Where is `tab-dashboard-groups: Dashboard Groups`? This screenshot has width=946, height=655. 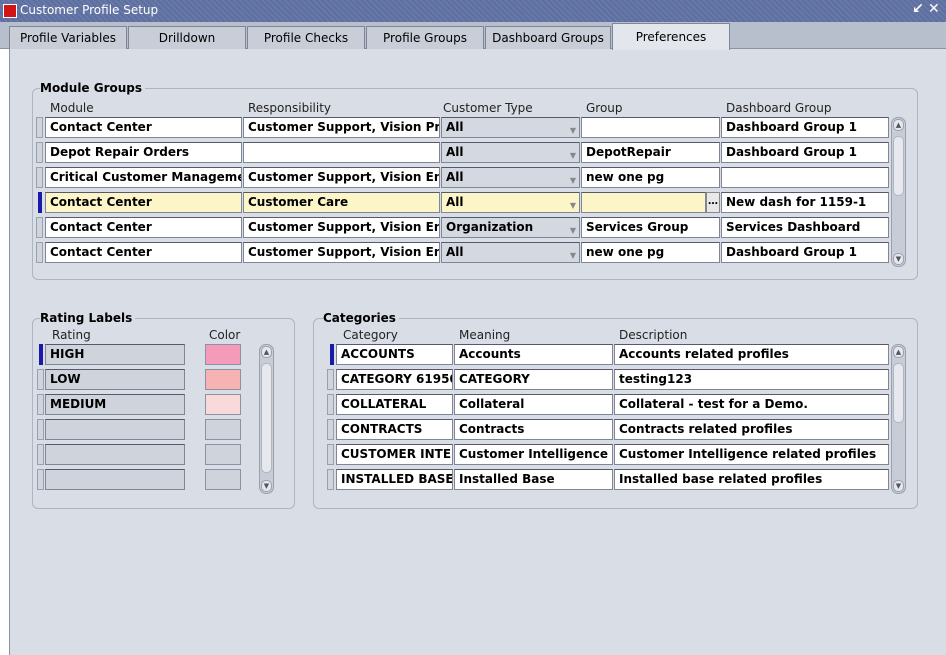 tab-dashboard-groups: Dashboard Groups is located at coordinates (548, 37).